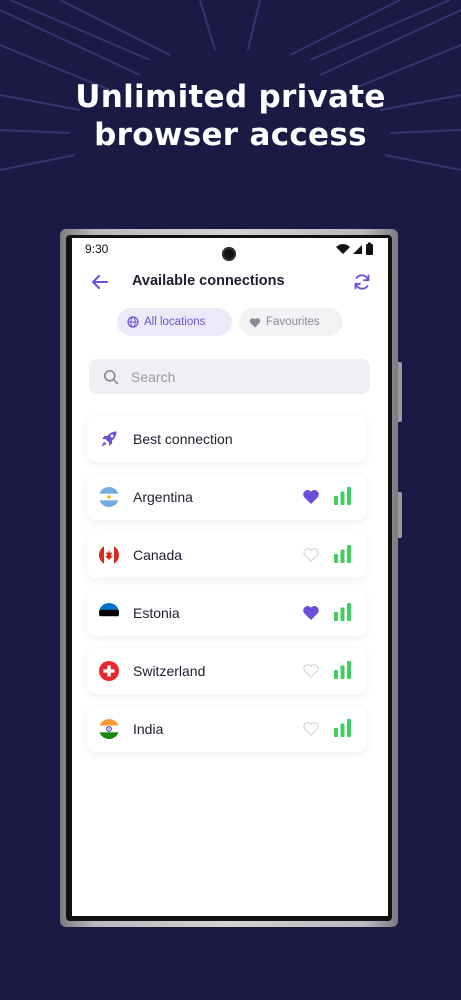 The width and height of the screenshot is (461, 1000). What do you see at coordinates (148, 729) in the screenshot?
I see `location-name: India` at bounding box center [148, 729].